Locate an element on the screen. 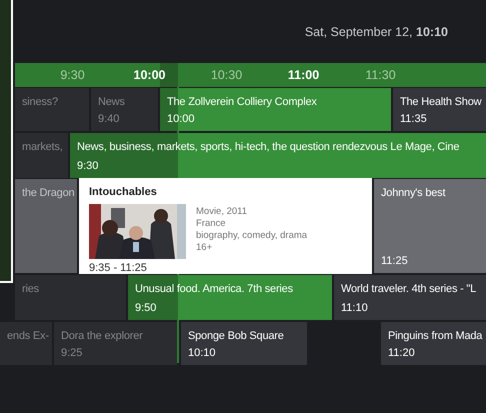  programme-time: 11:25 is located at coordinates (395, 261).